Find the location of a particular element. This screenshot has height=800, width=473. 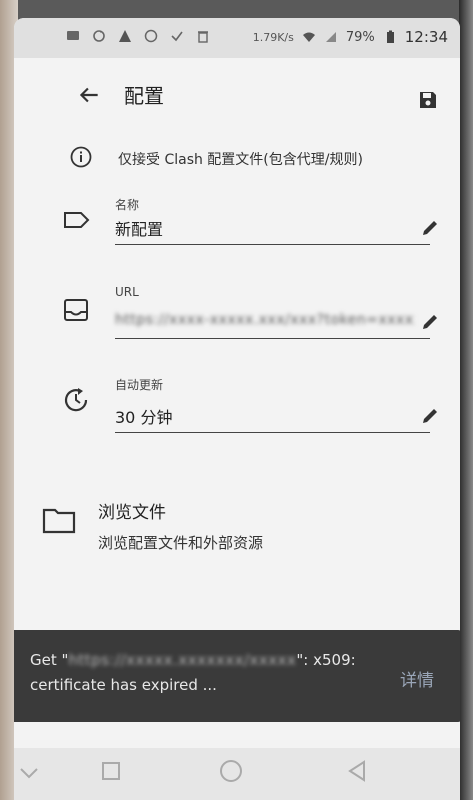

browse-files-item: 浏览文件 浏览配置文件和外部资源 is located at coordinates (237, 528).